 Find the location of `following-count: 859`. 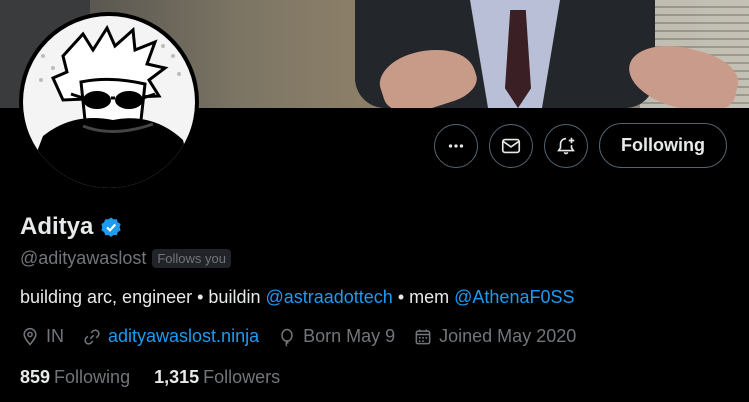

following-count: 859 is located at coordinates (35, 377).